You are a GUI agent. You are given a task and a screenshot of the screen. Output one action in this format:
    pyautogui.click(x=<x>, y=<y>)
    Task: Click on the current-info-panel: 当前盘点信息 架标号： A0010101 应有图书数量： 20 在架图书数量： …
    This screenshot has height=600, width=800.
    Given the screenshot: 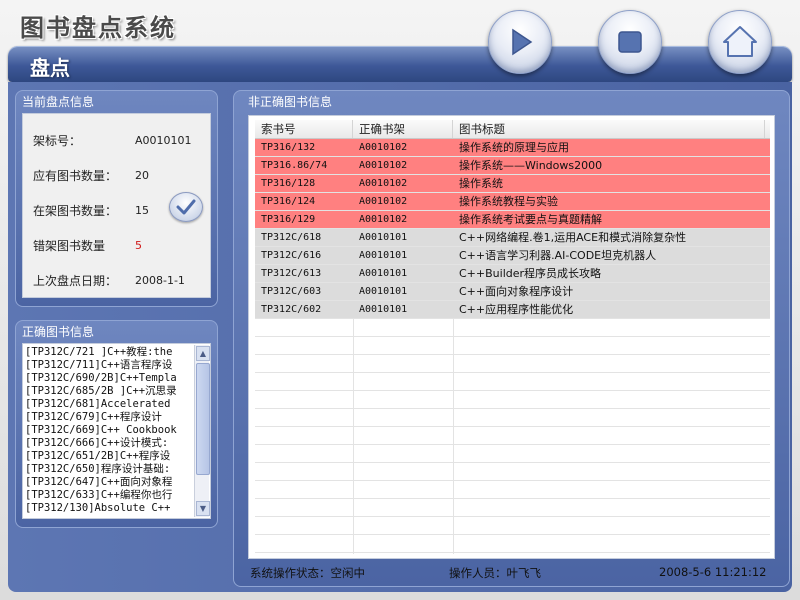 What is the action you would take?
    pyautogui.click(x=116, y=198)
    